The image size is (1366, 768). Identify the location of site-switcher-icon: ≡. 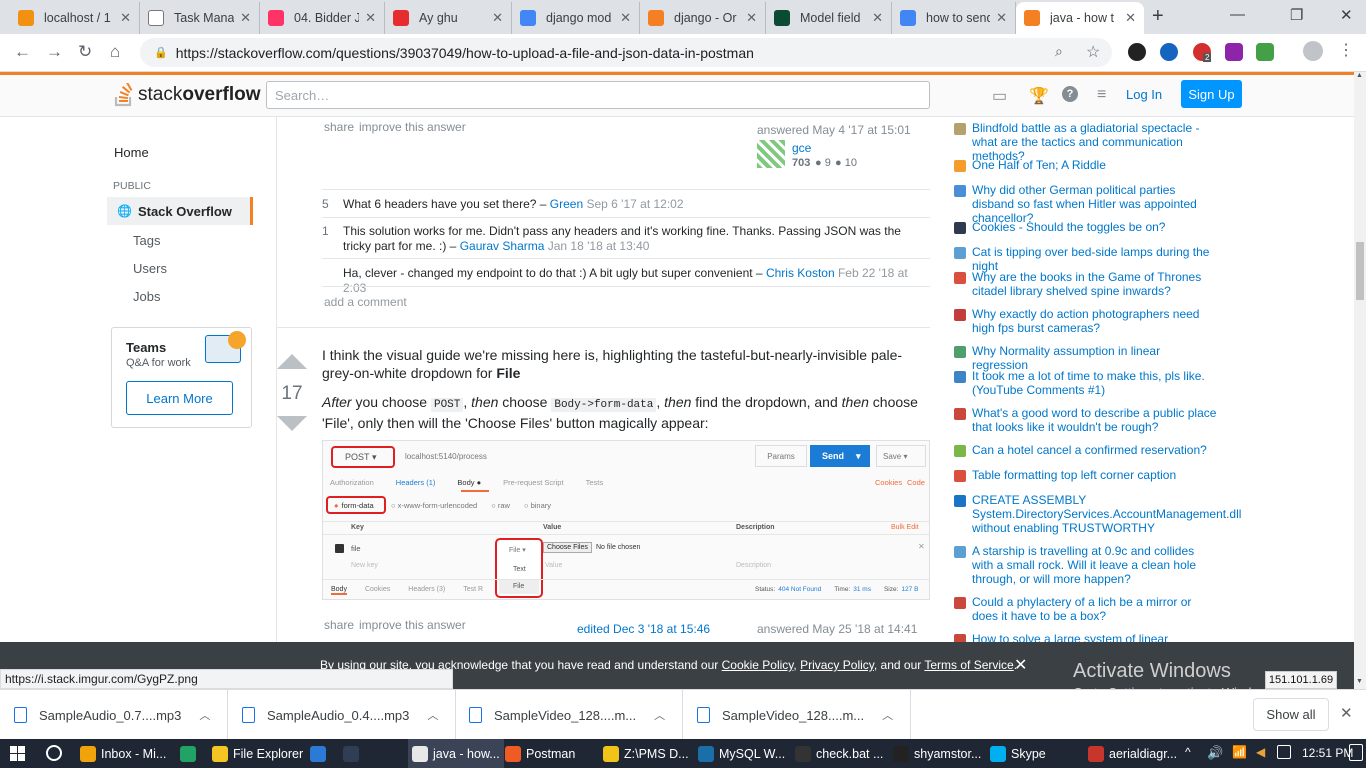
(1101, 95).